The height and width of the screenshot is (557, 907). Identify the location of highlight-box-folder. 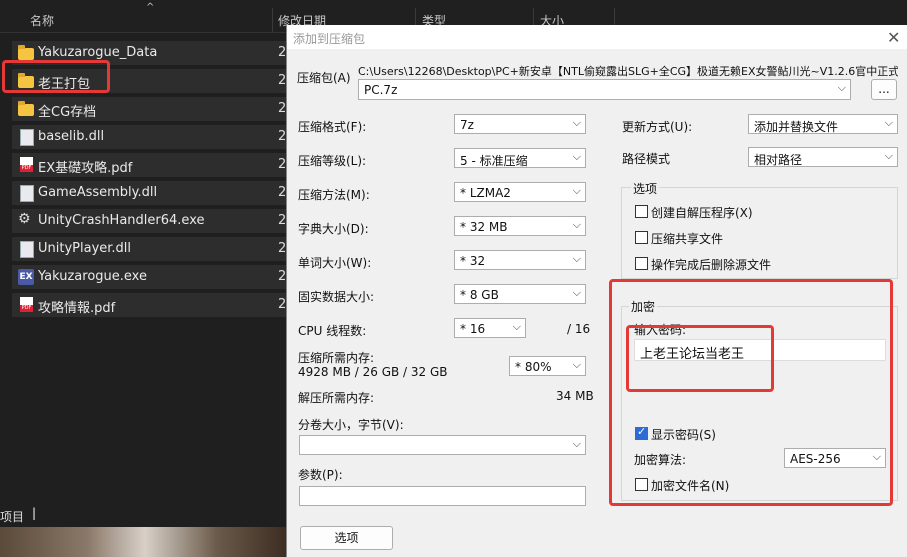
(56, 76).